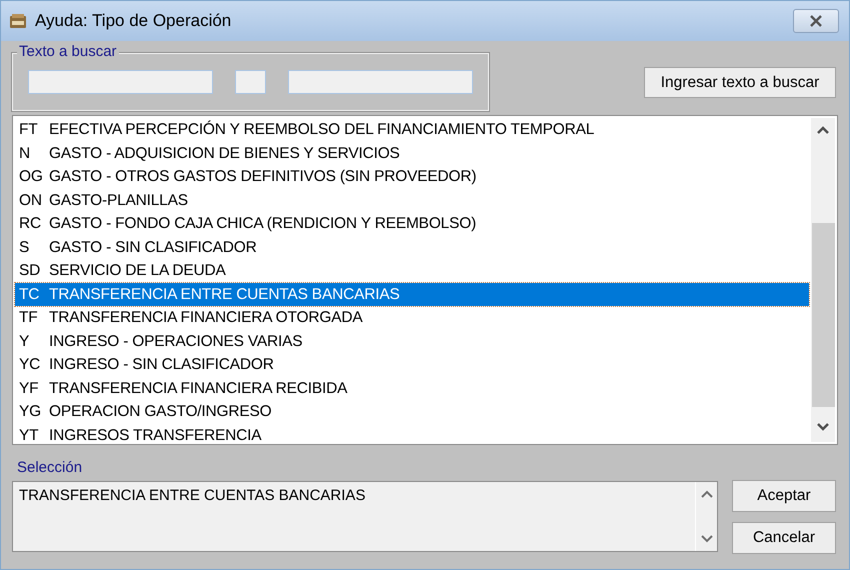  Describe the element at coordinates (412, 364) in the screenshot. I see `list-row: YC INGRESO - SIN CLASIFICADOR` at that location.